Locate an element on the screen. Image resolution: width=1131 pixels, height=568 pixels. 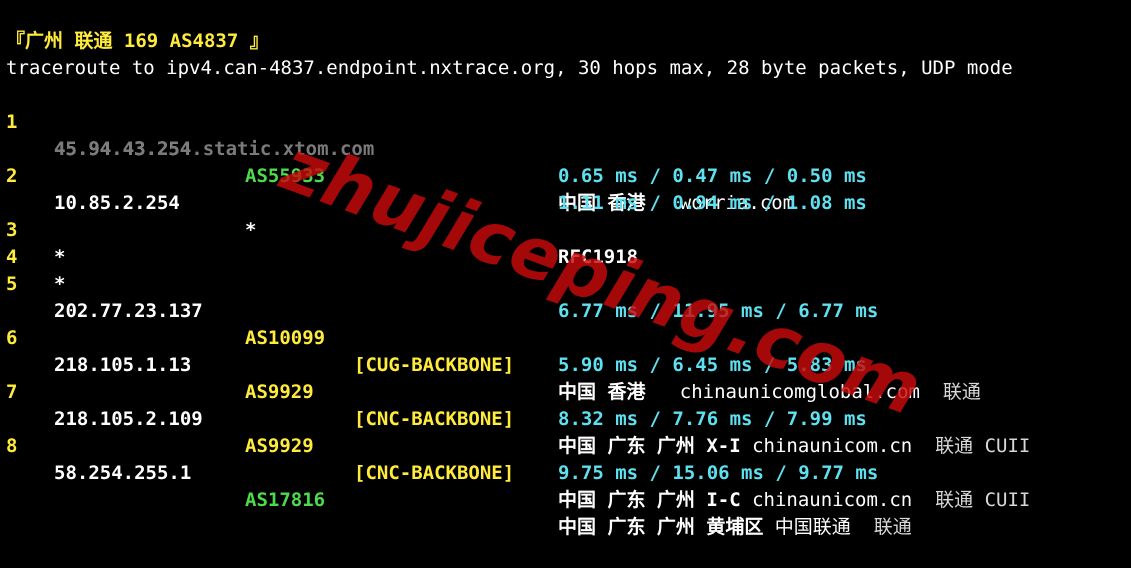
hop-rtt: 9.75 ms / 15.06 ms / 9.77 ms is located at coordinates (718, 473).